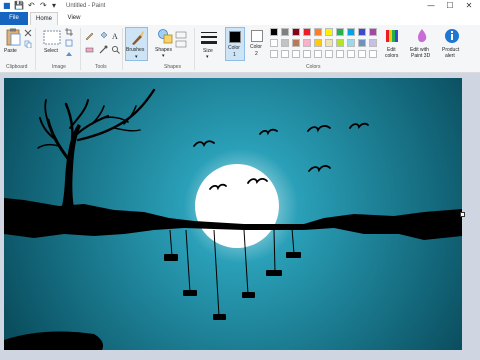 The width and height of the screenshot is (480, 360). Describe the element at coordinates (257, 36) in the screenshot. I see `color2-swatch` at that location.